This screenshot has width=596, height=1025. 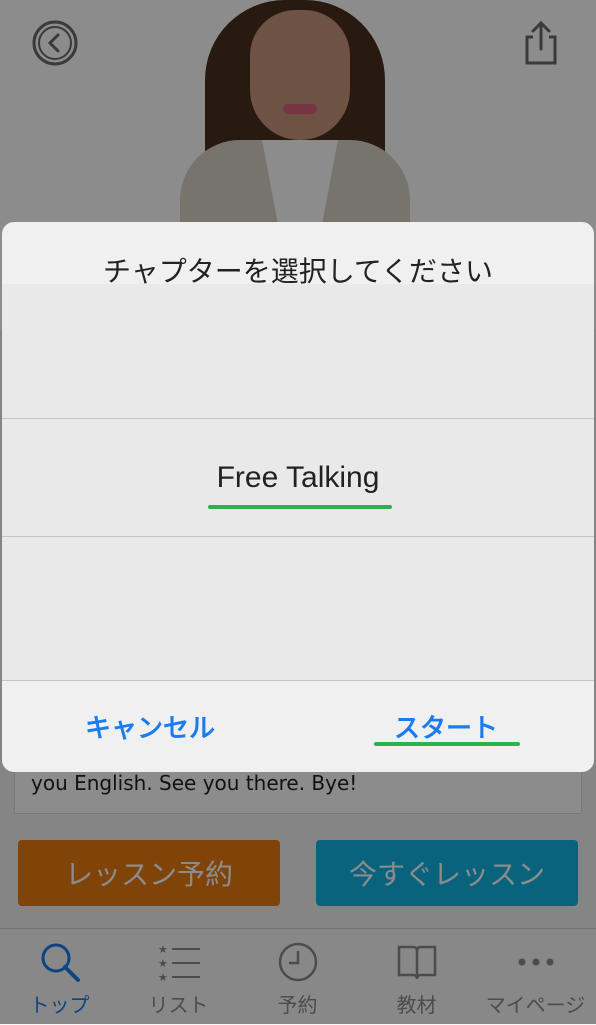 I want to click on picker-selected-row: Free Talking, so click(x=298, y=477).